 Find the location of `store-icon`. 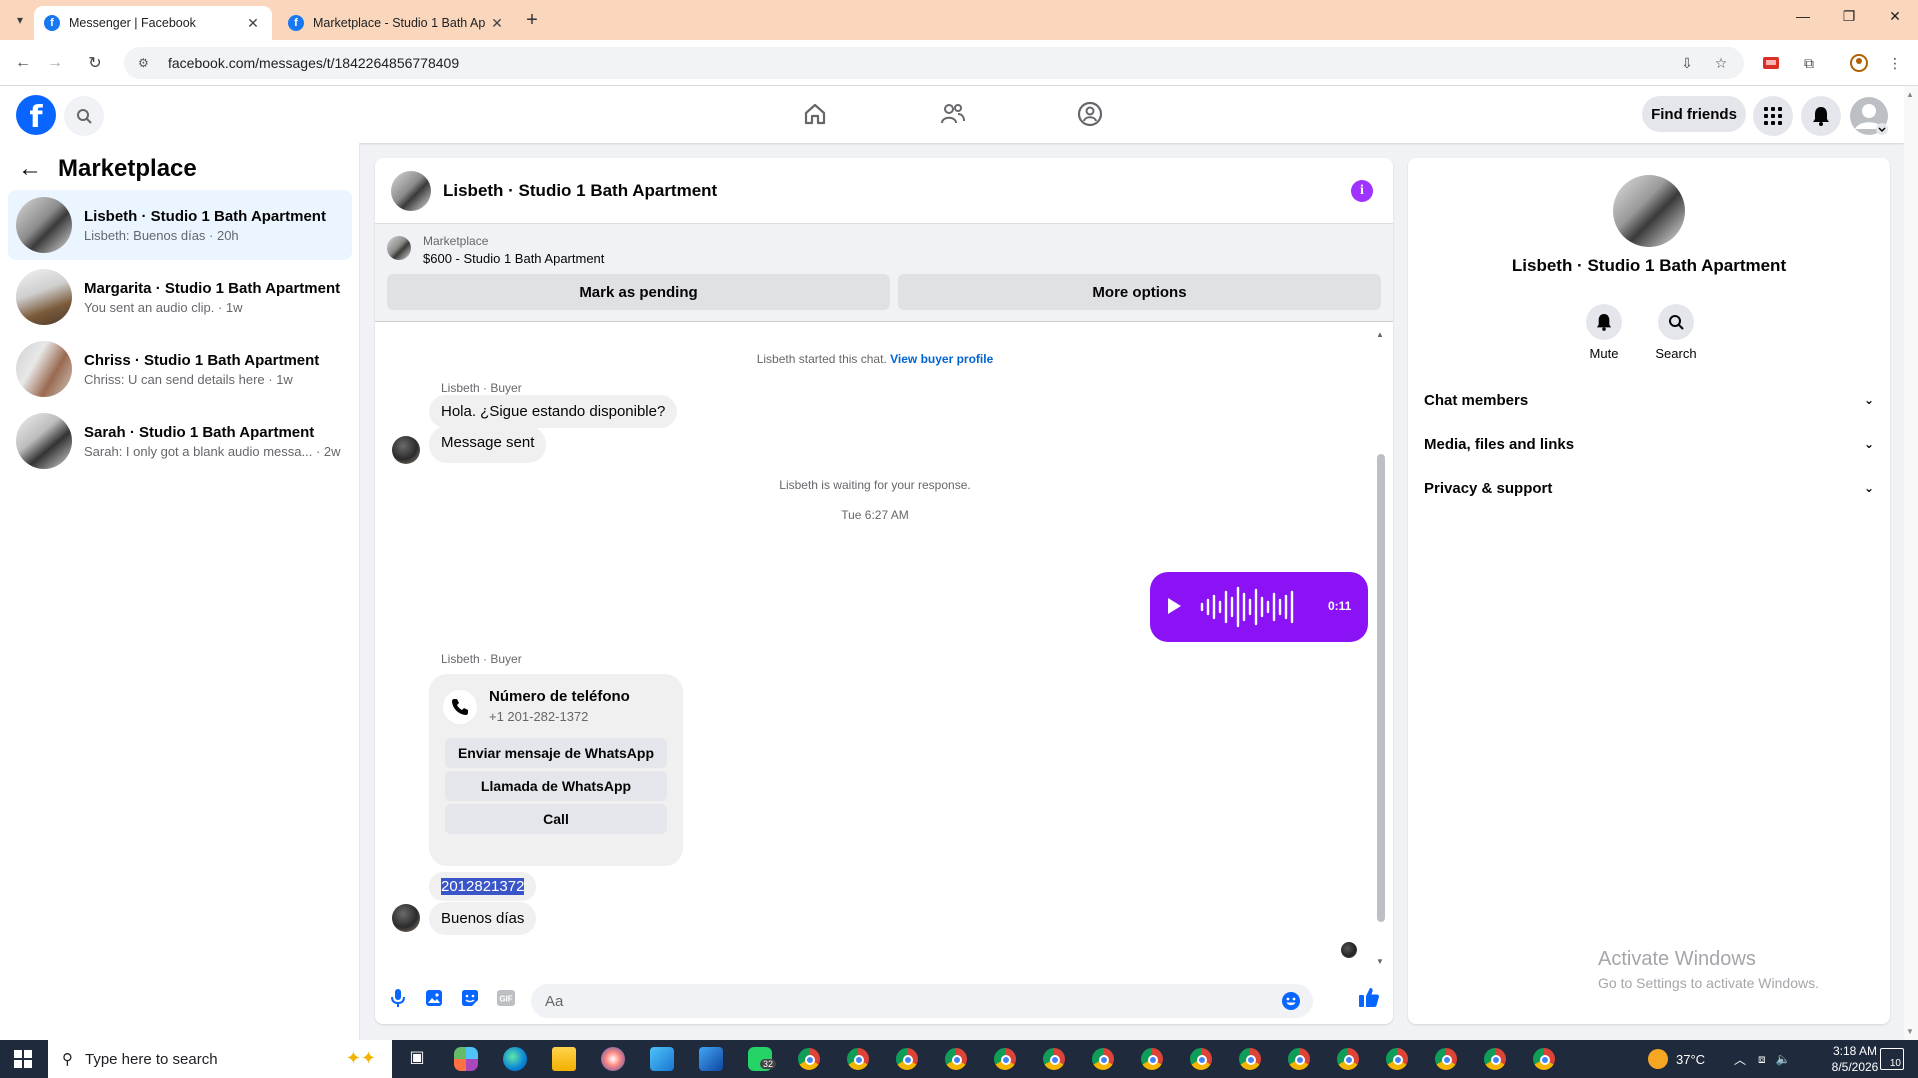

store-icon is located at coordinates (662, 1059).